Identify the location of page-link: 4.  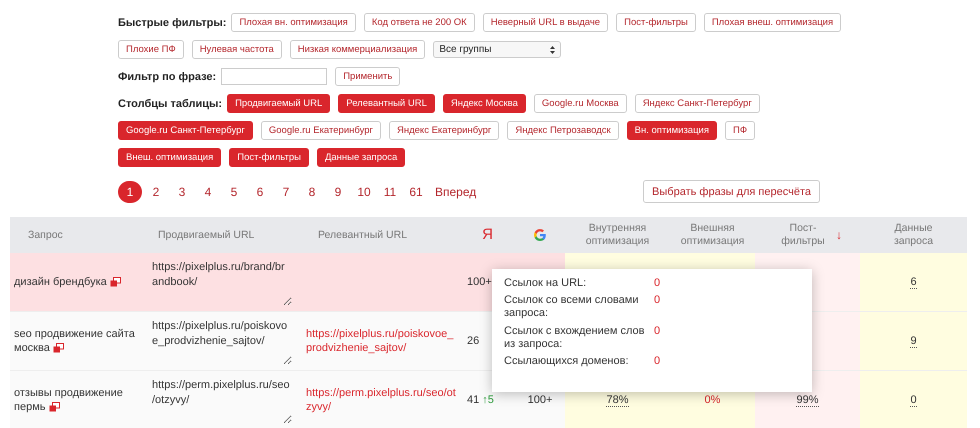
(208, 191).